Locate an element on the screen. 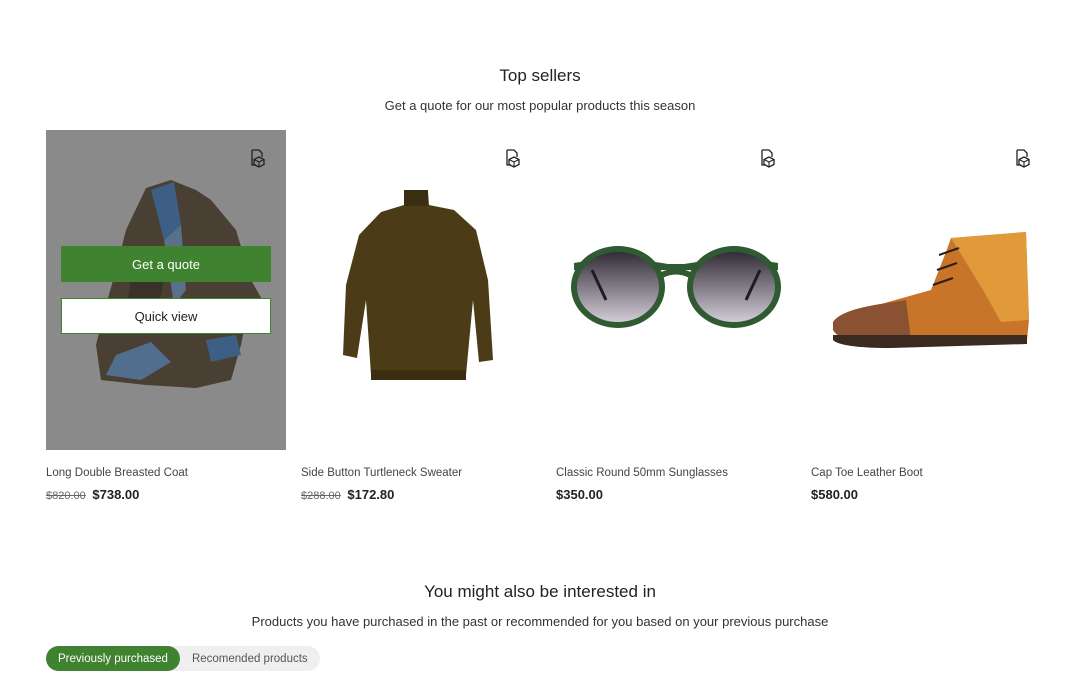  product-card: Cap Toe Leather Boot $580.00 is located at coordinates (931, 316).